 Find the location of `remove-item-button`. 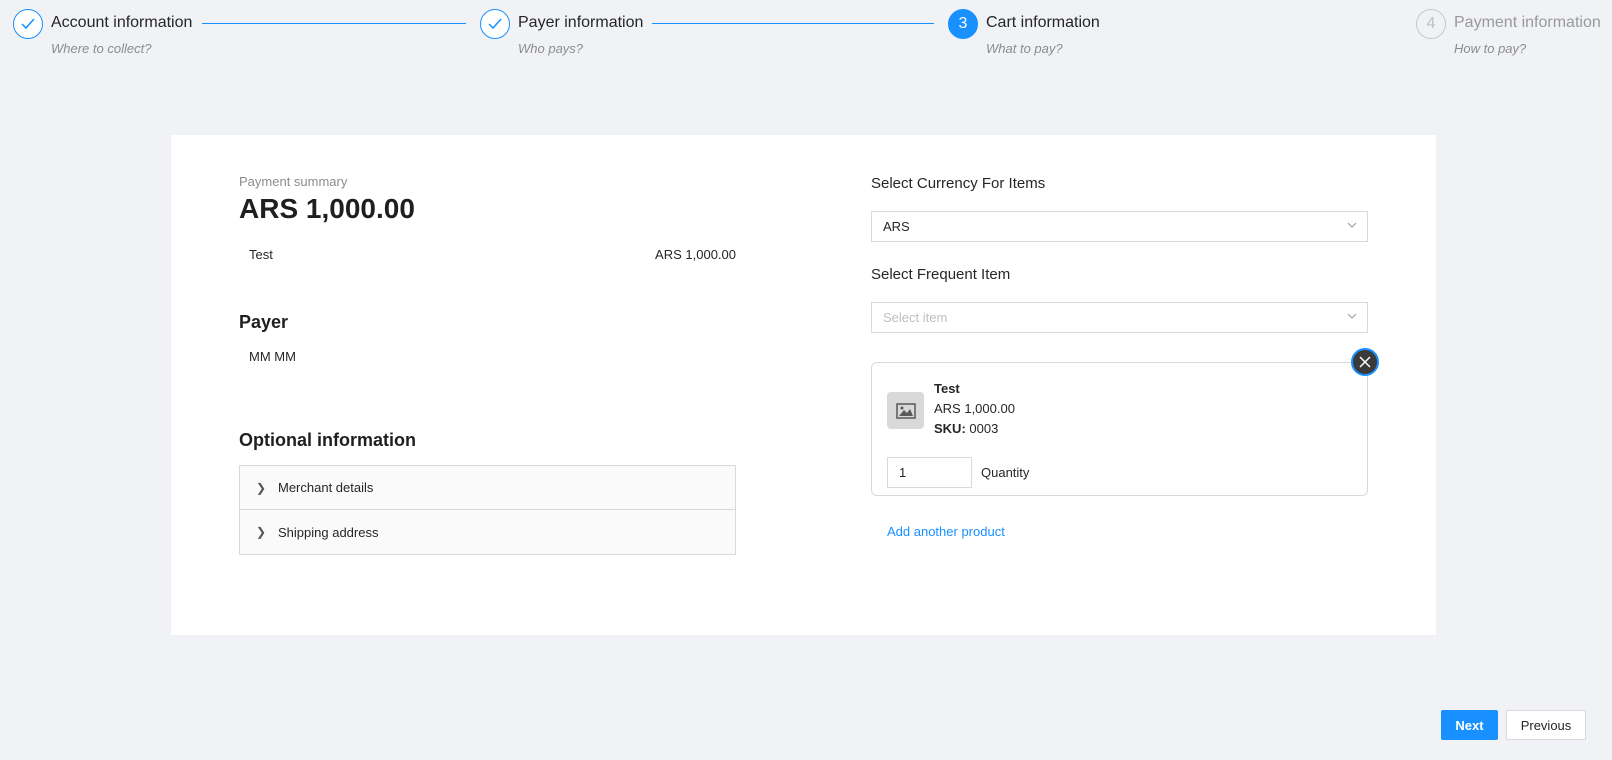

remove-item-button is located at coordinates (1365, 362).